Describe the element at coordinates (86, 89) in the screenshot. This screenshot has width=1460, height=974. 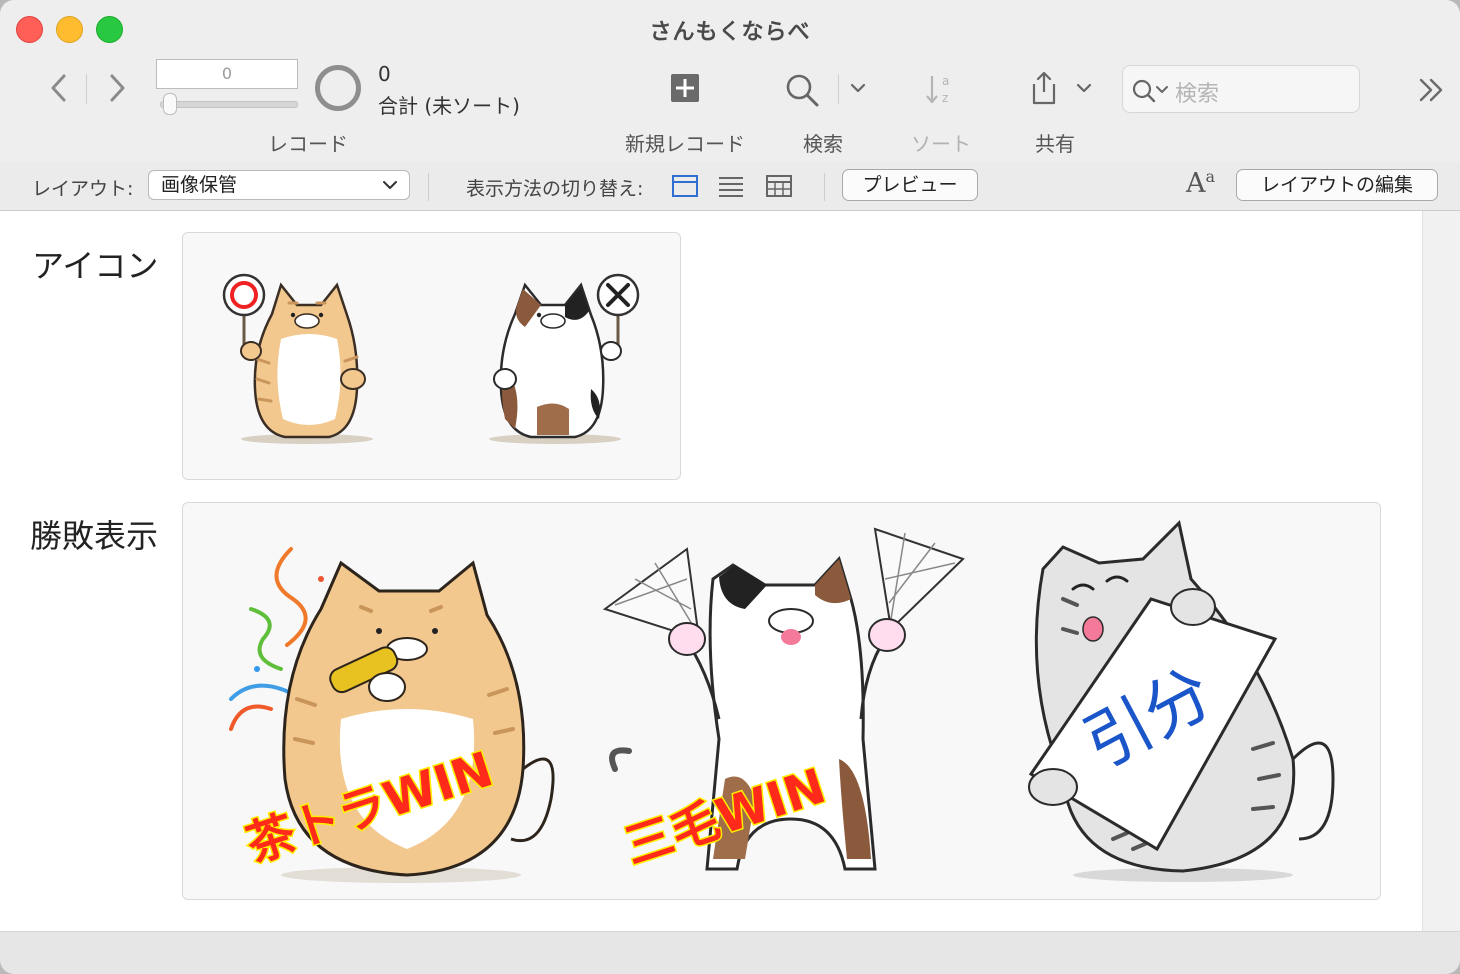
I see `nav-divider` at that location.